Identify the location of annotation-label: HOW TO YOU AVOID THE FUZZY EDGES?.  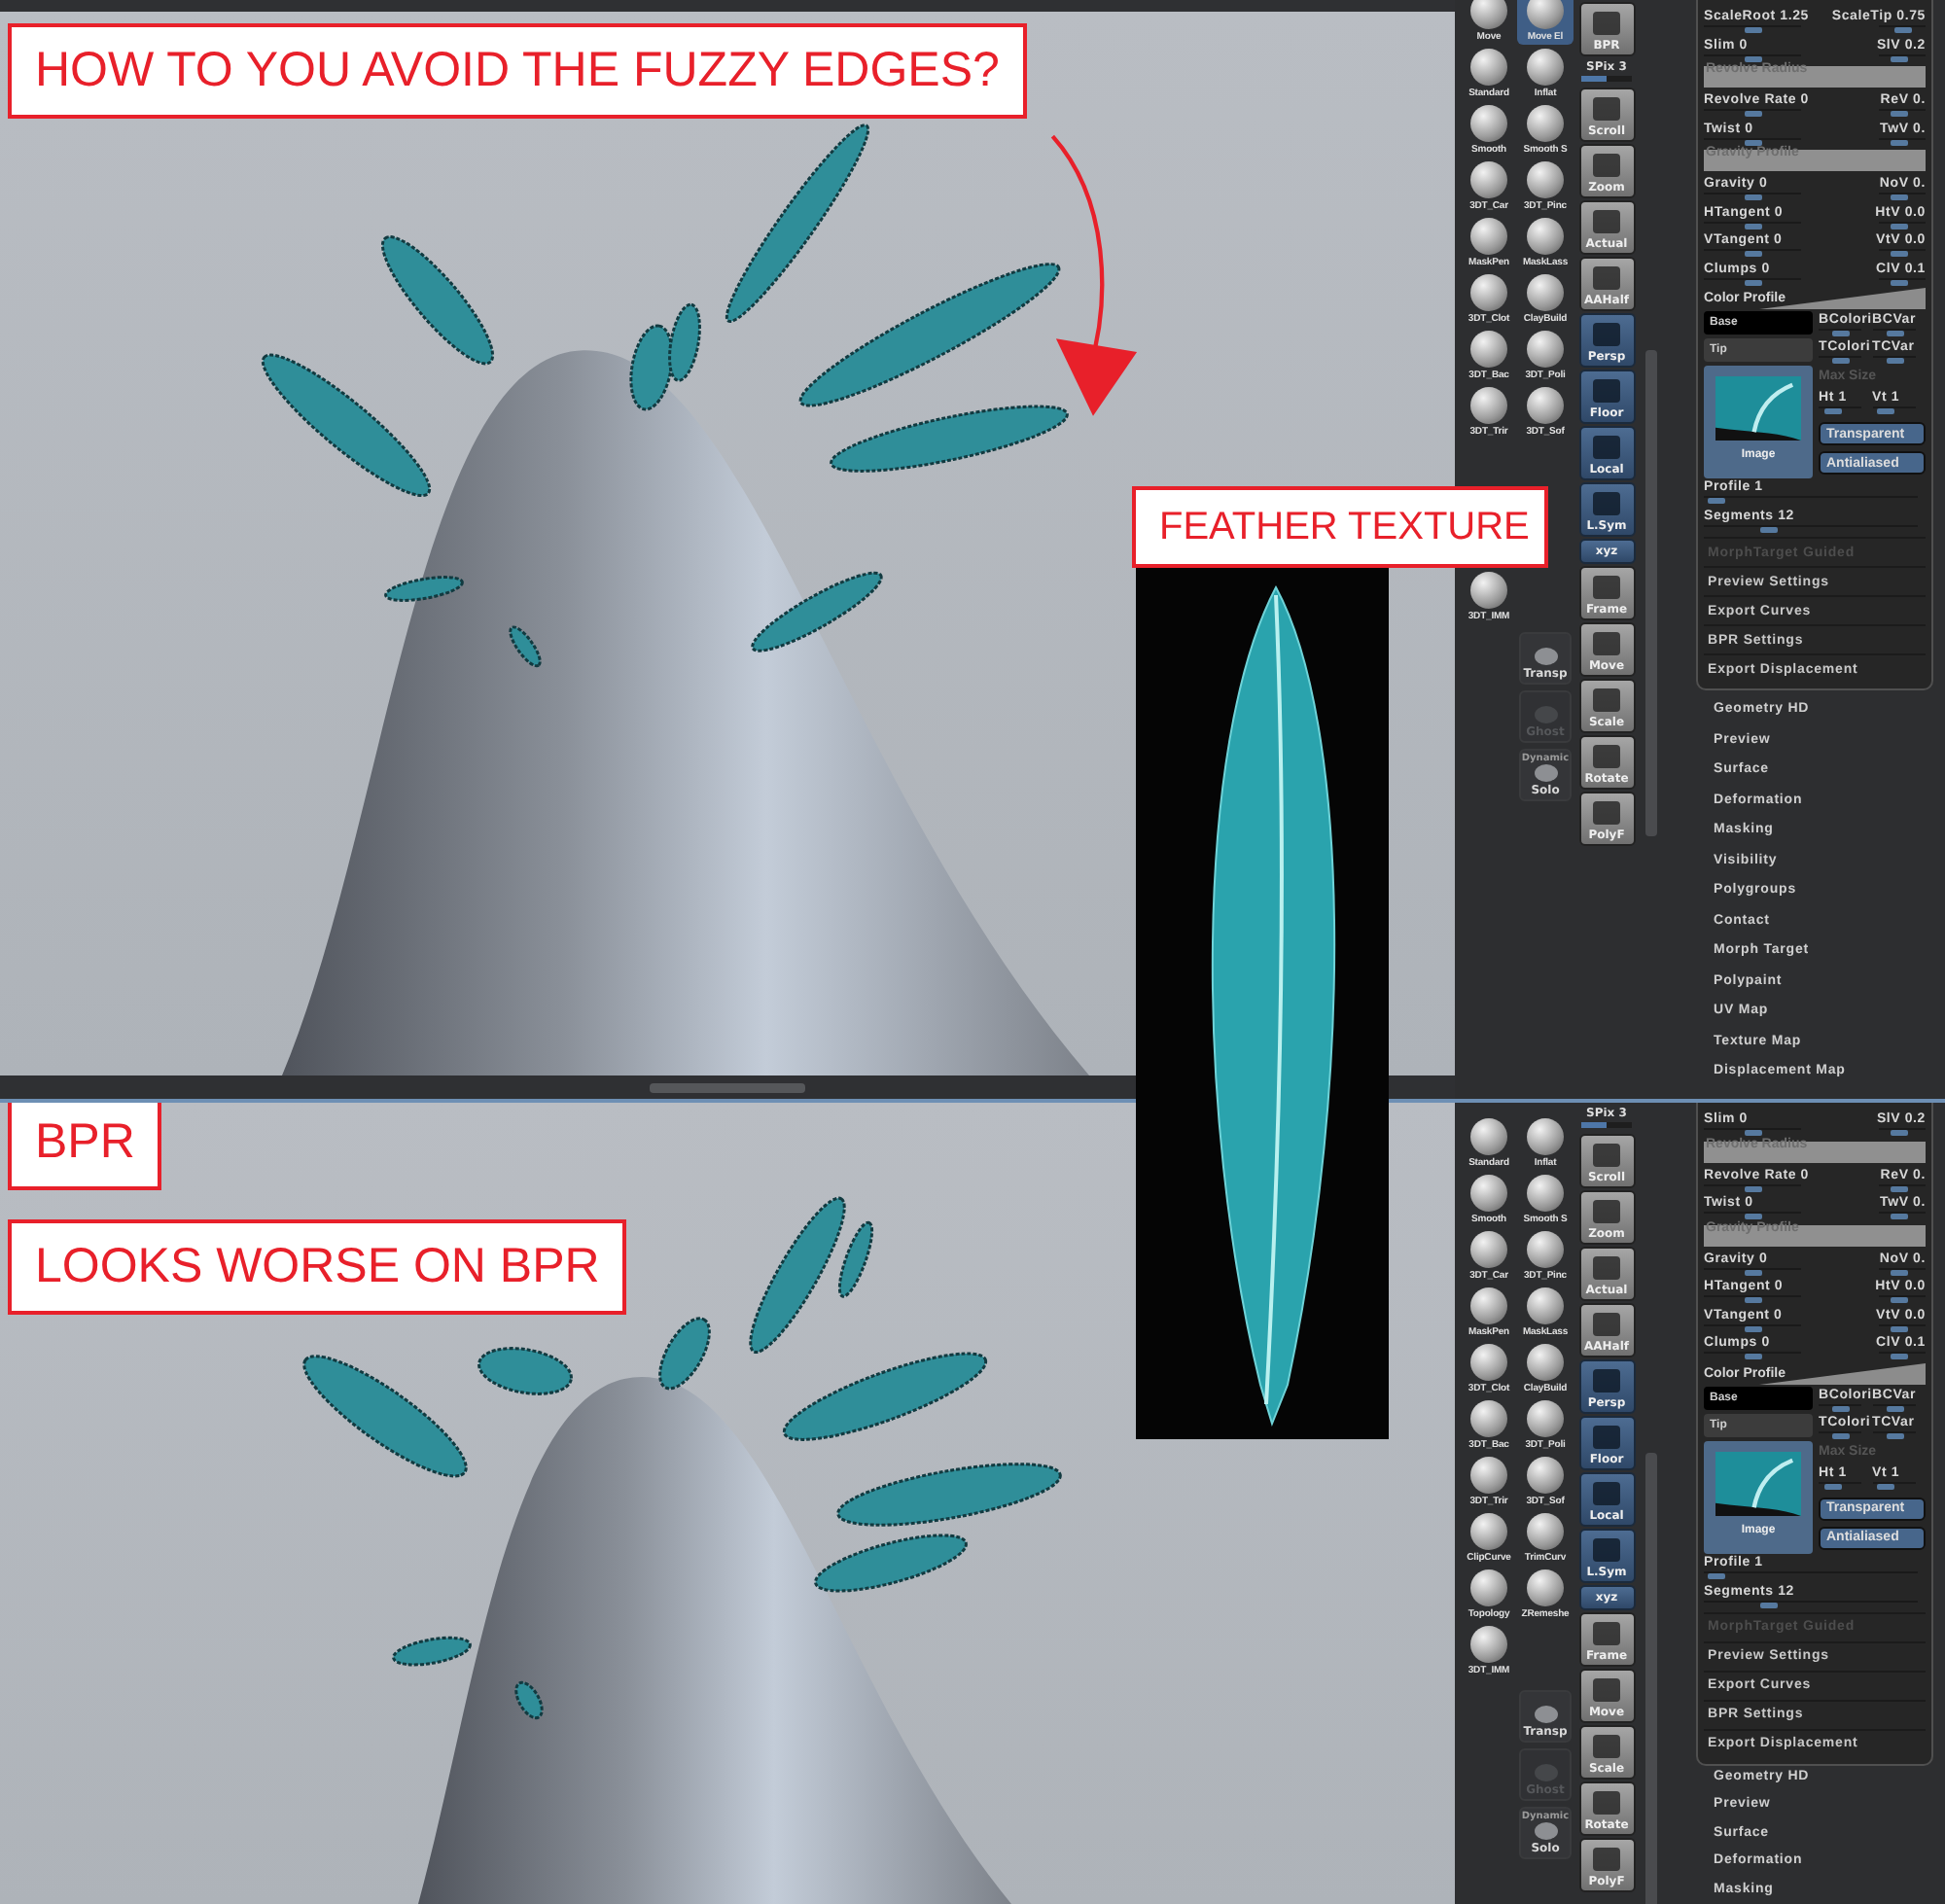
(517, 71).